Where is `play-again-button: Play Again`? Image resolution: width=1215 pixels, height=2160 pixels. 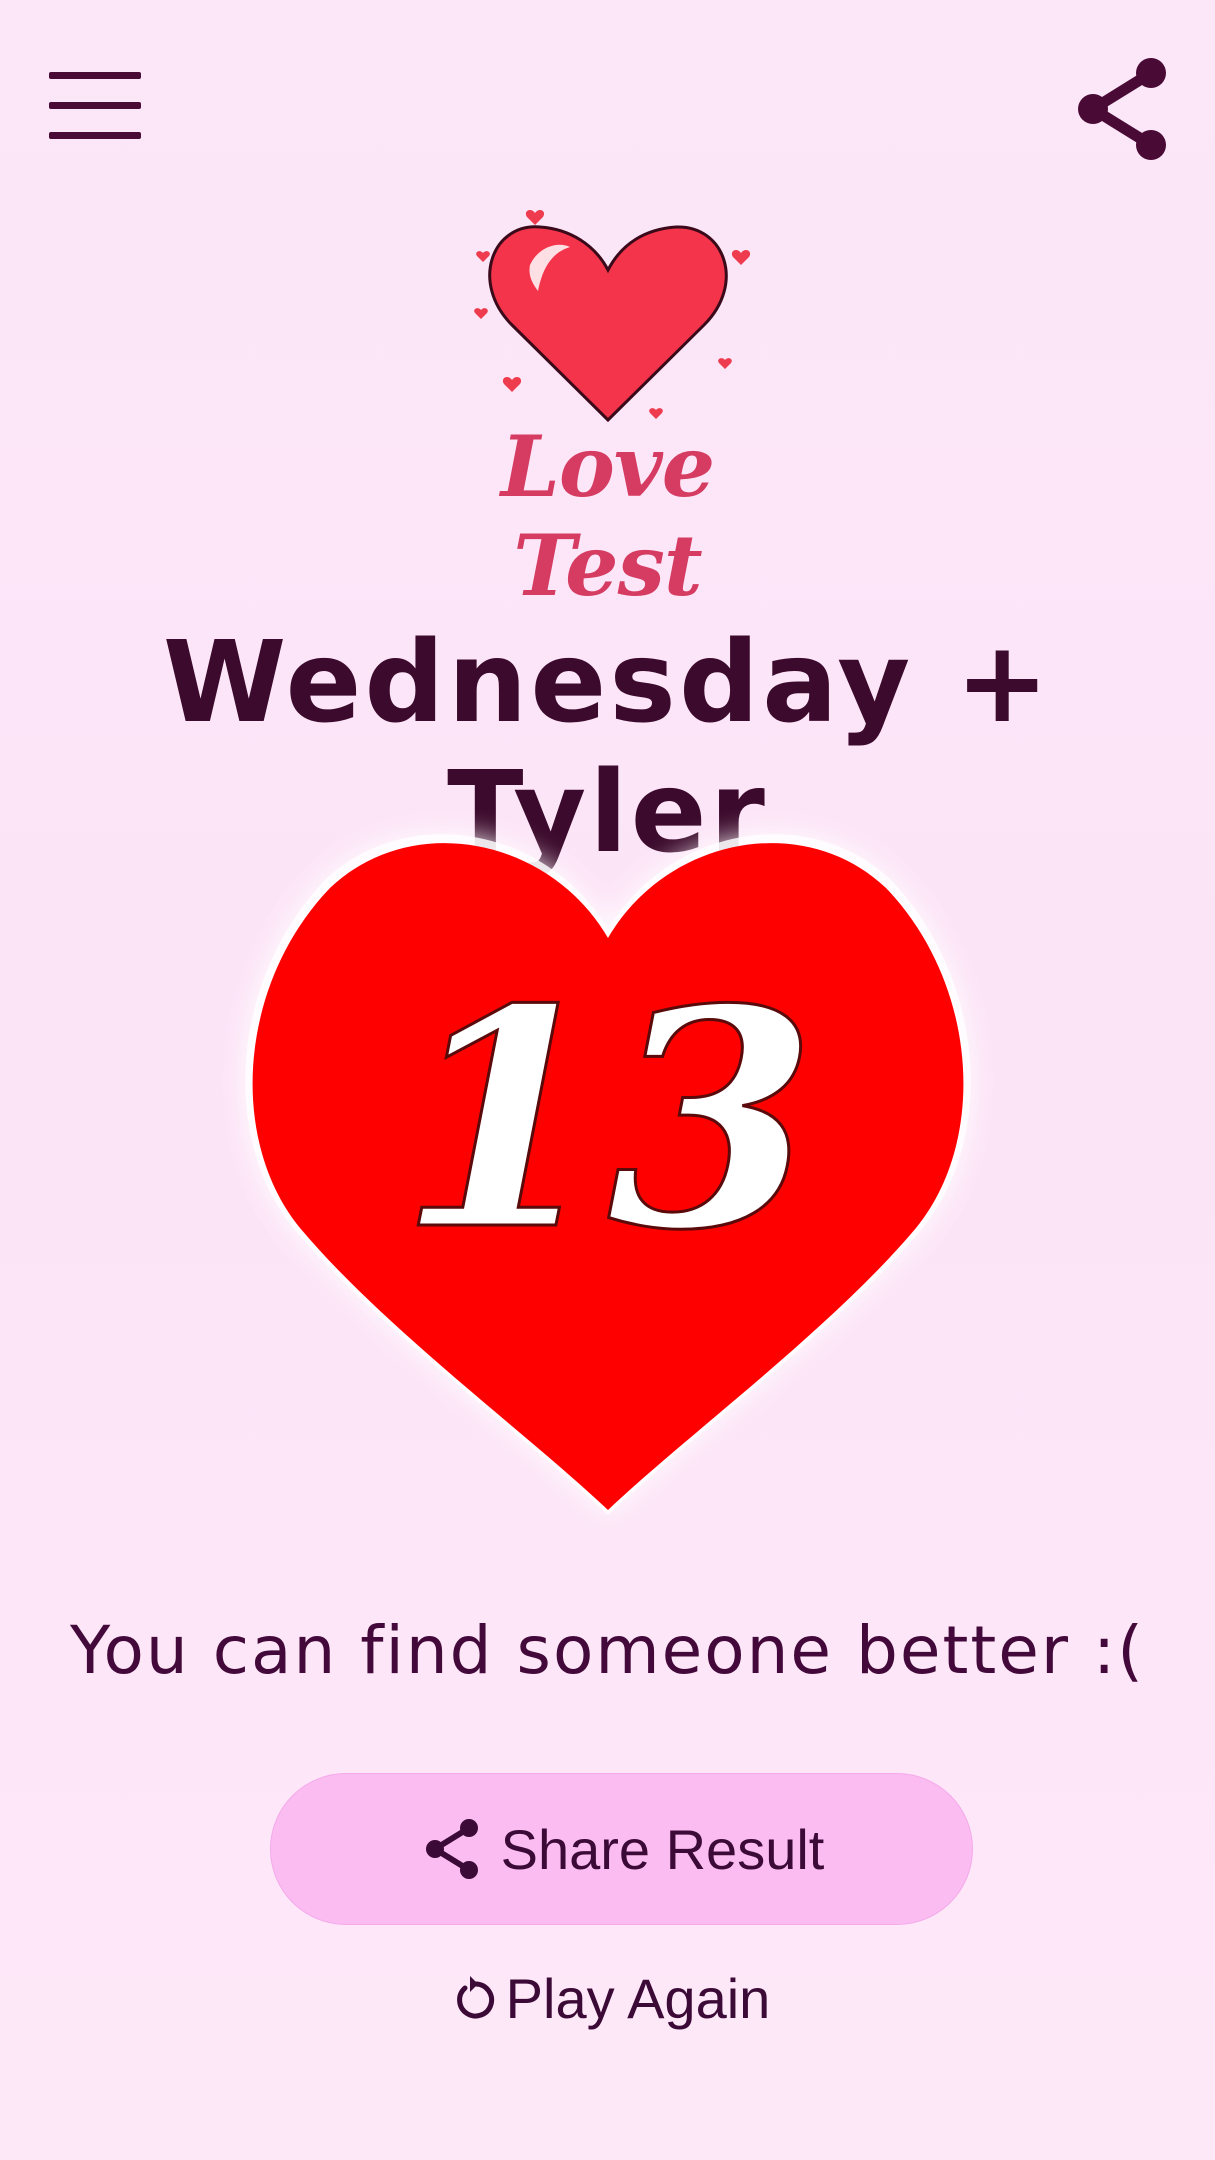 play-again-button: Play Again is located at coordinates (610, 1998).